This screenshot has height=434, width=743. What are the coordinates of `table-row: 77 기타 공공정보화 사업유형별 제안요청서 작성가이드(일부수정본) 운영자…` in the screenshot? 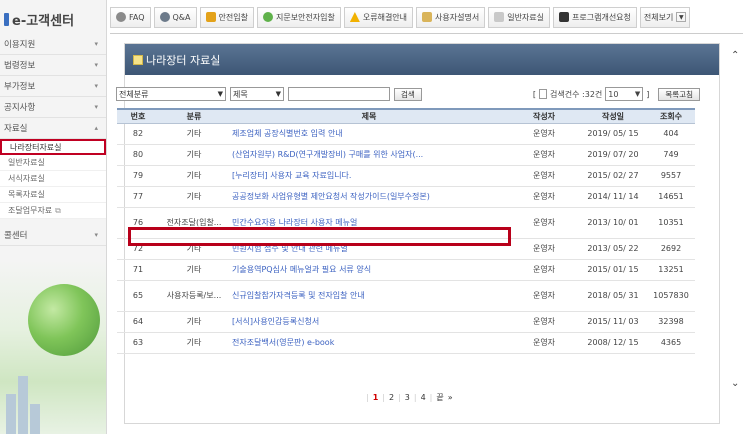 It's located at (406, 197).